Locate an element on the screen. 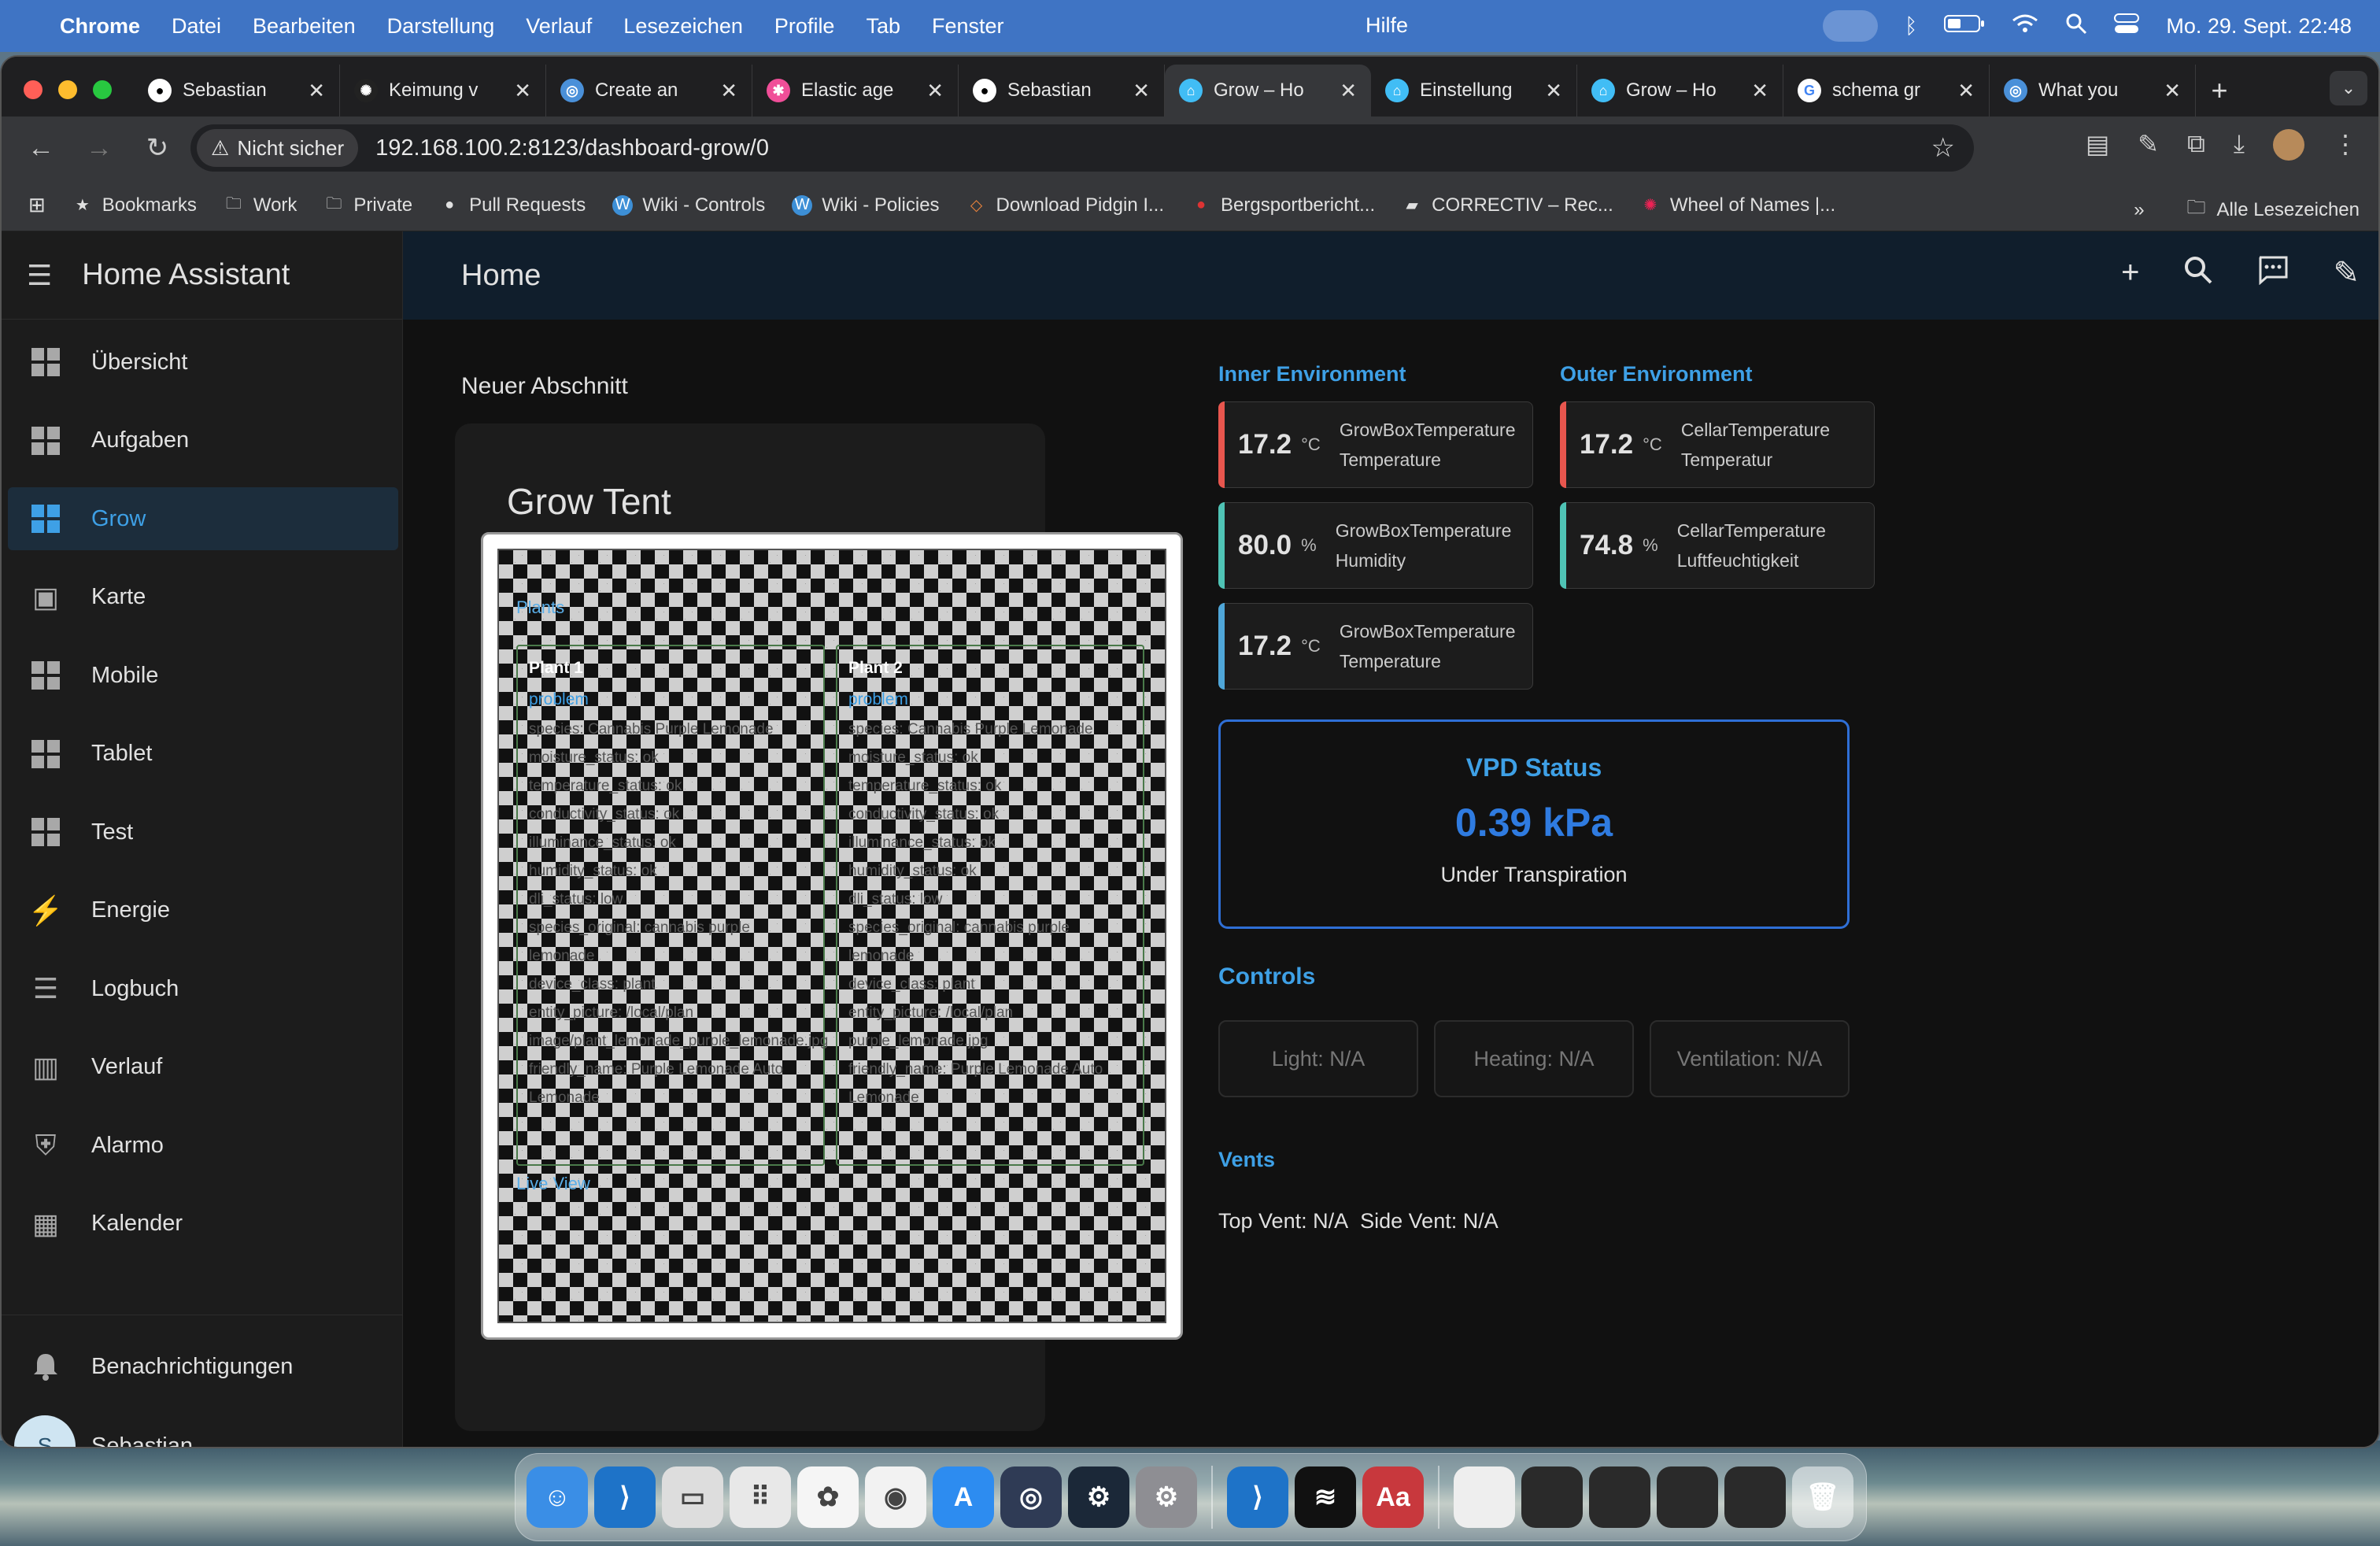 The image size is (2380, 1546). bookmark-item: ★ Bookmarks is located at coordinates (134, 205).